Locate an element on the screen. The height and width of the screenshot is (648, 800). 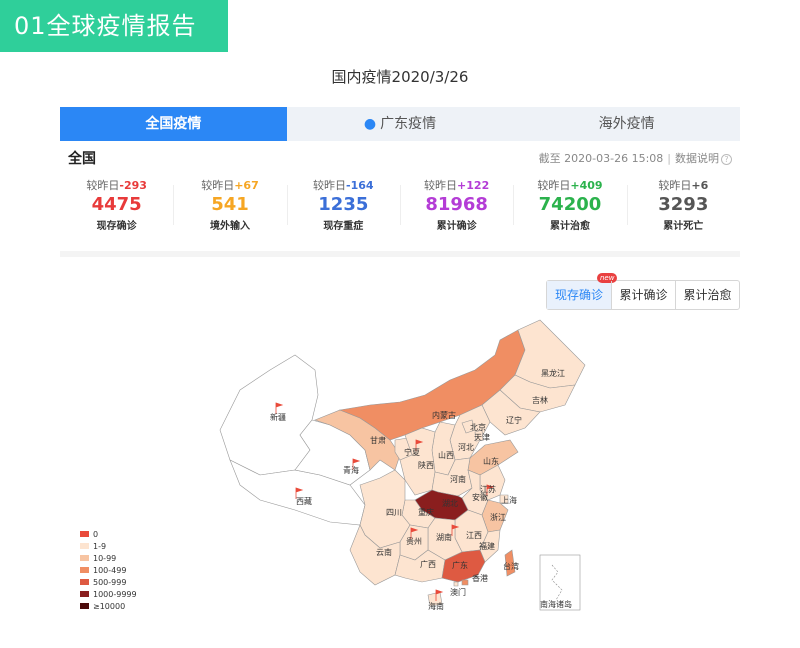
label-shanghai: 上海 is located at coordinates (509, 500).